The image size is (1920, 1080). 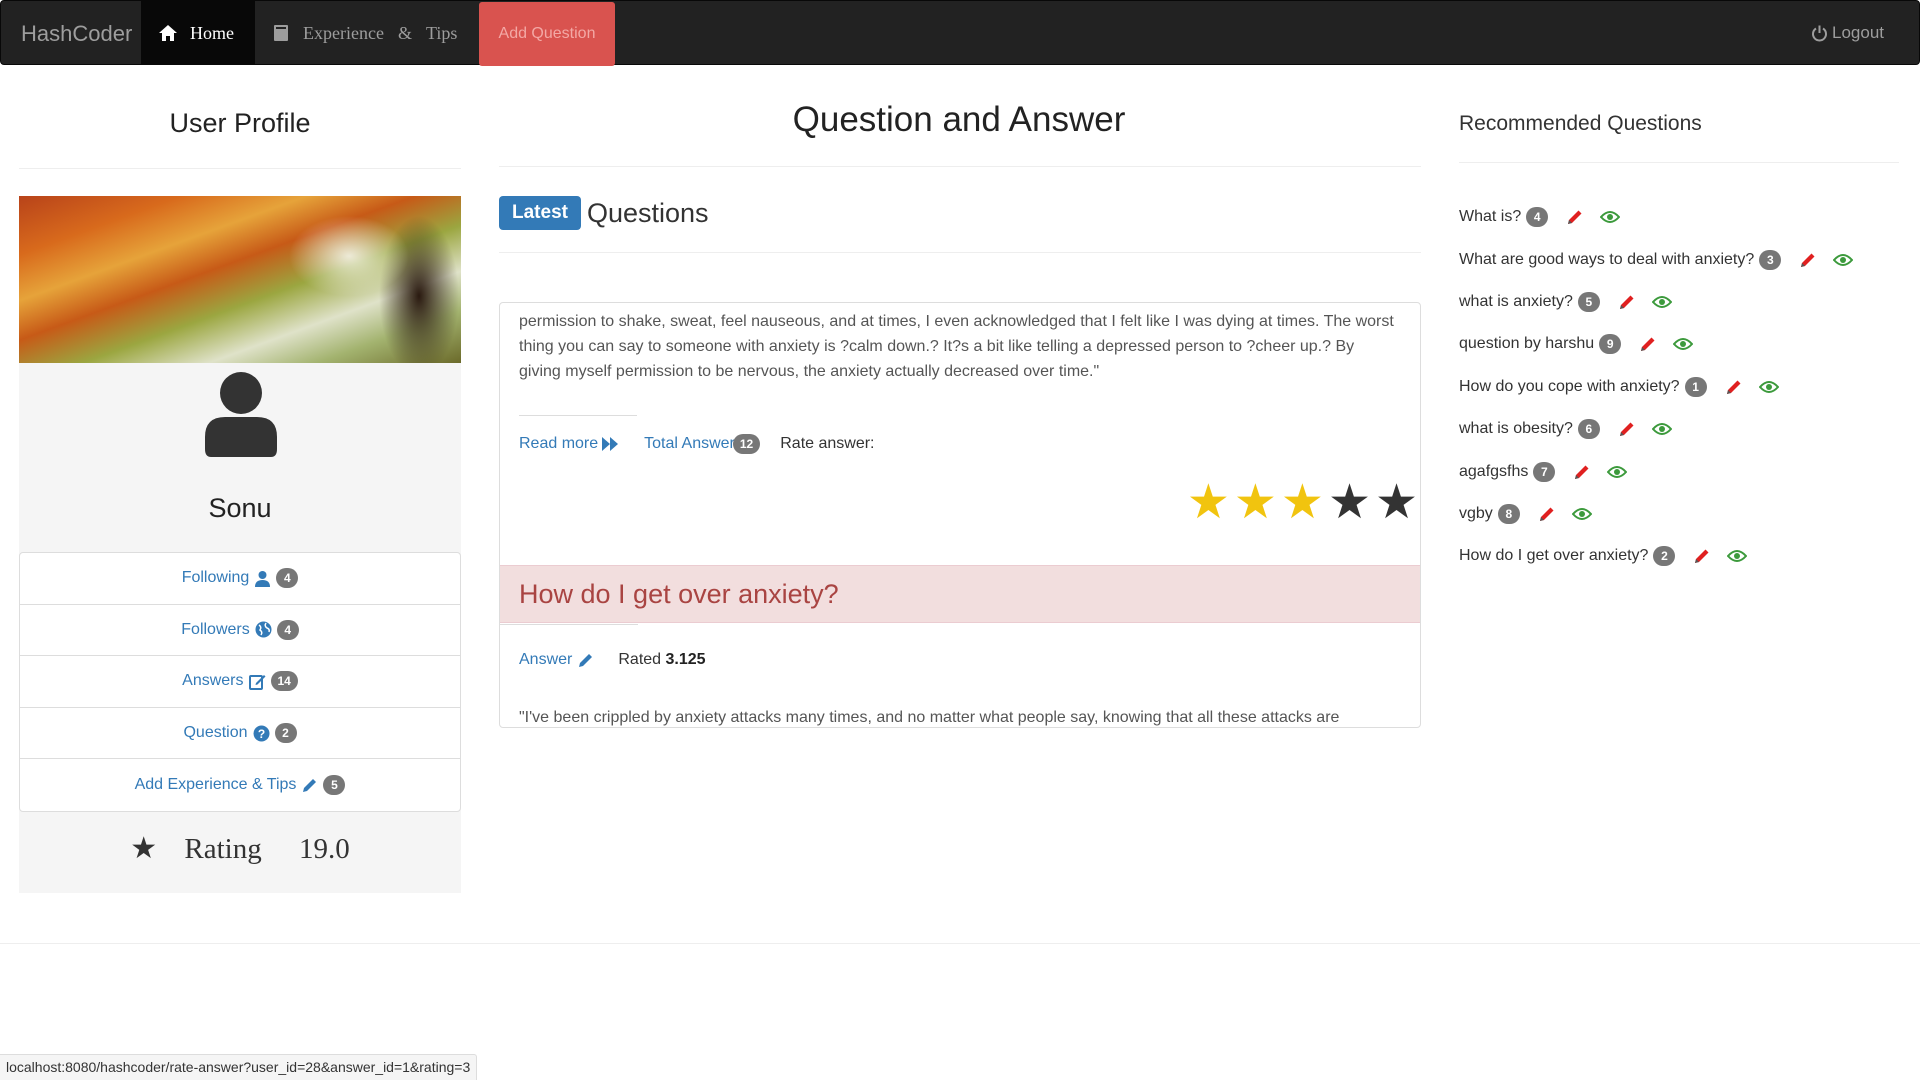 I want to click on answer-link: Answer, so click(x=556, y=660).